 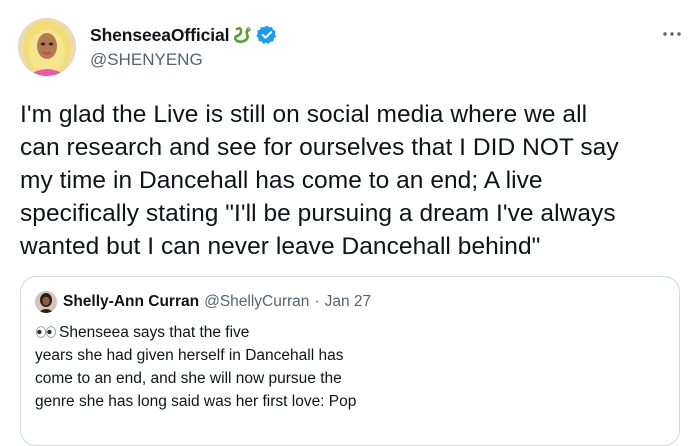 What do you see at coordinates (243, 35) in the screenshot?
I see `snake-icon` at bounding box center [243, 35].